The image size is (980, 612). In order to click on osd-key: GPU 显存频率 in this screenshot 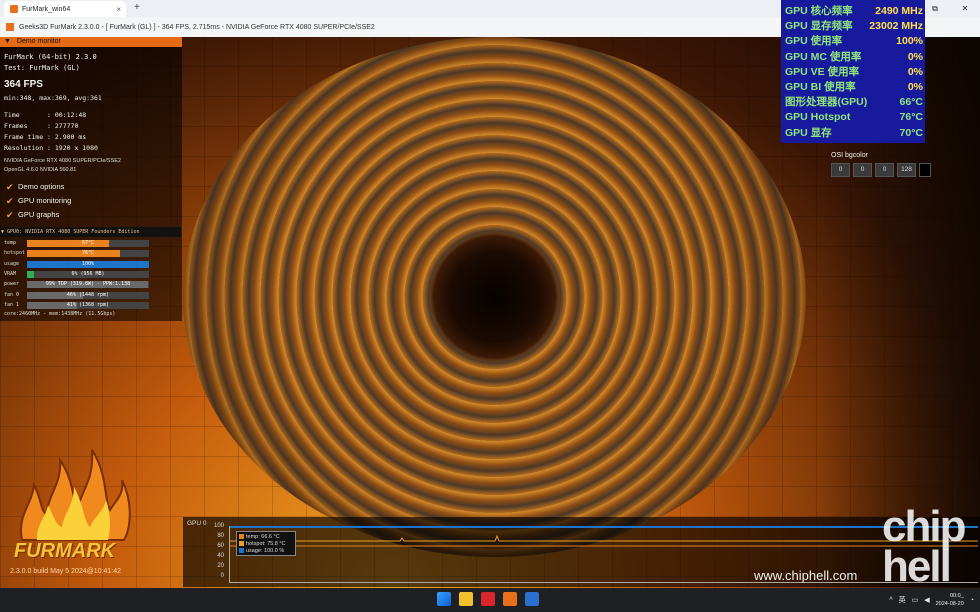, I will do `click(819, 26)`.